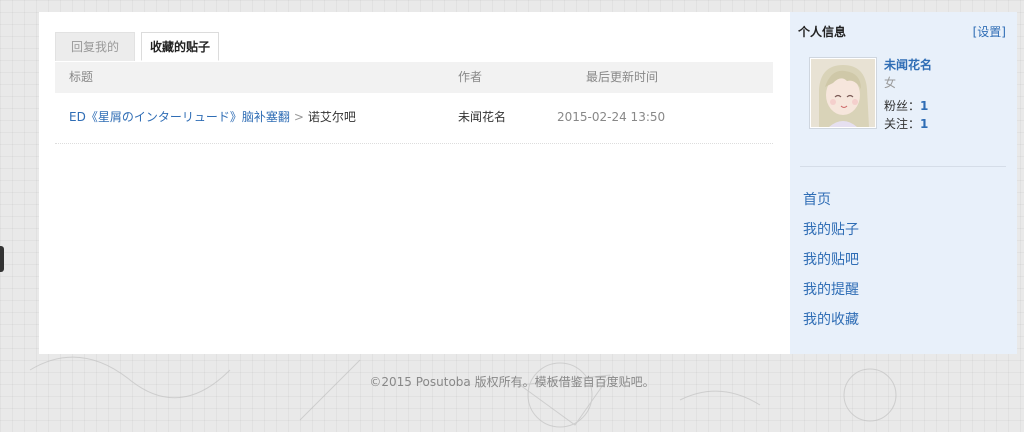 The width and height of the screenshot is (1024, 432). What do you see at coordinates (95, 46) in the screenshot?
I see `tab-replies: 回复我的` at bounding box center [95, 46].